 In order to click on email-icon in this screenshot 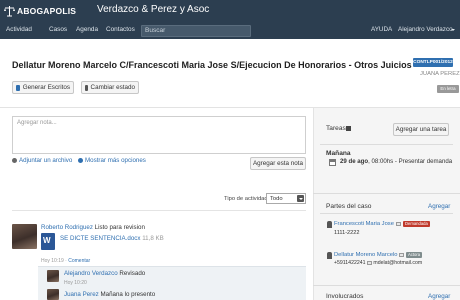, I will do `click(369, 263)`.